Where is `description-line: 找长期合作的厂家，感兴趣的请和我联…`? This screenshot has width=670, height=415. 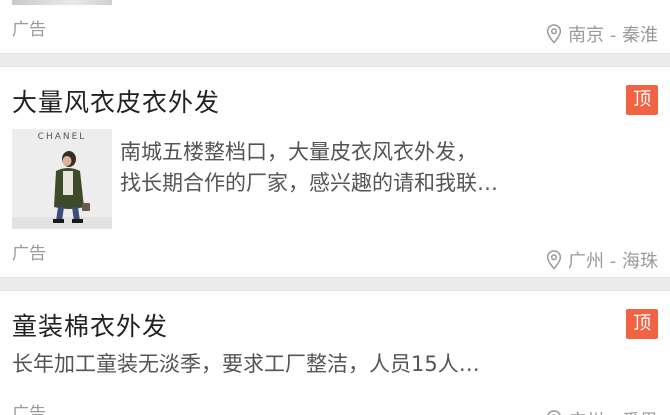 description-line: 找长期合作的厂家，感兴趣的请和我联… is located at coordinates (309, 183).